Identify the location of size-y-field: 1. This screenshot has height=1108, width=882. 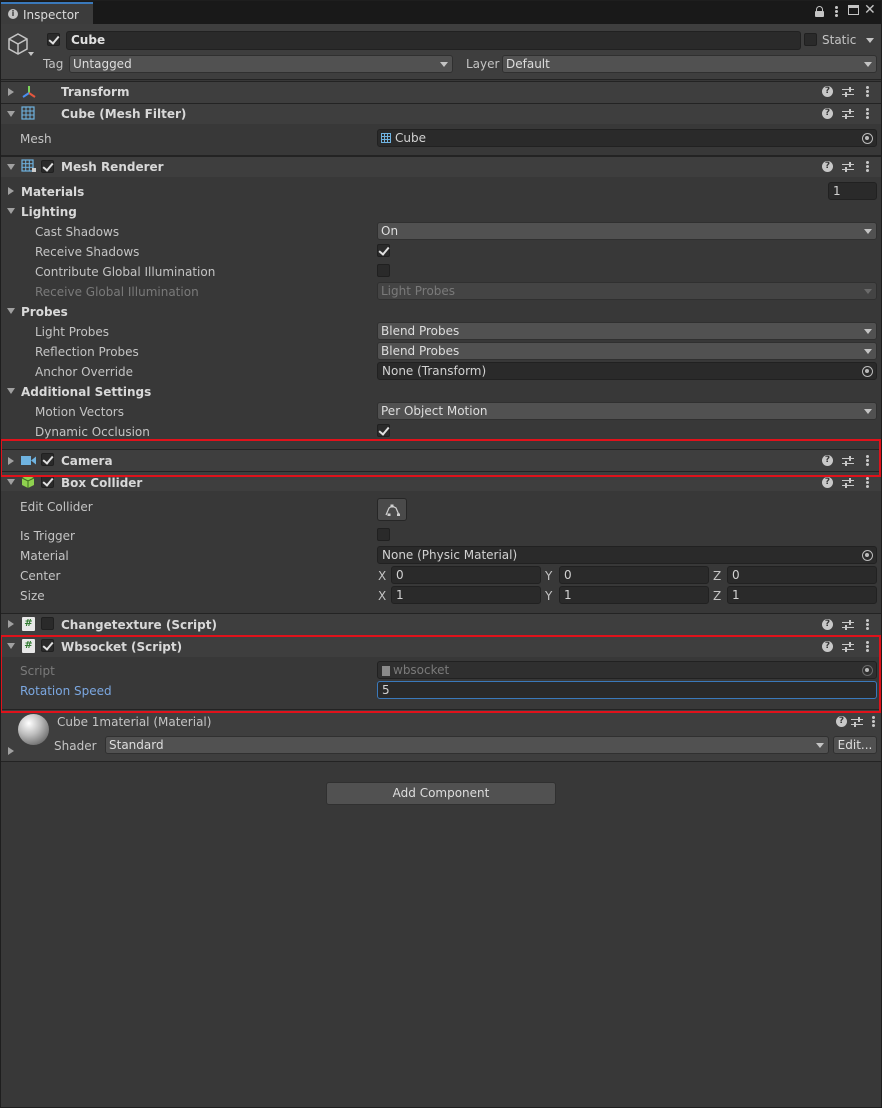
(634, 595).